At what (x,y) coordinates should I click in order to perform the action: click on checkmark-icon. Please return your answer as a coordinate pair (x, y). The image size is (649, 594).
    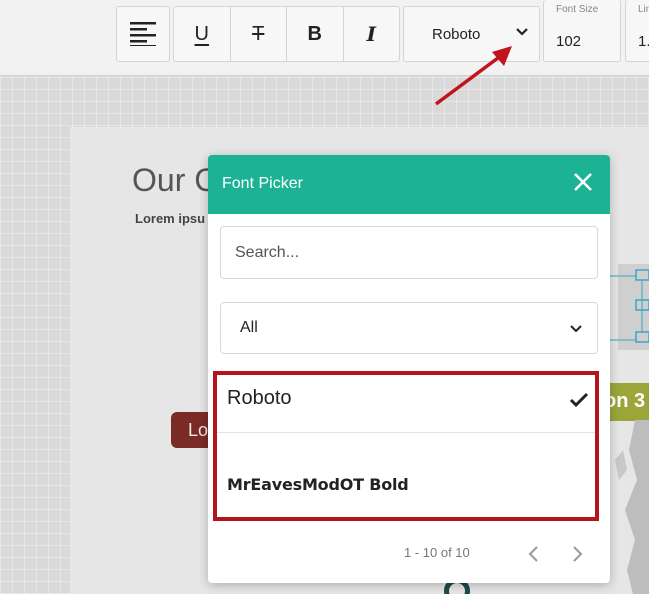
    Looking at the image, I should click on (579, 400).